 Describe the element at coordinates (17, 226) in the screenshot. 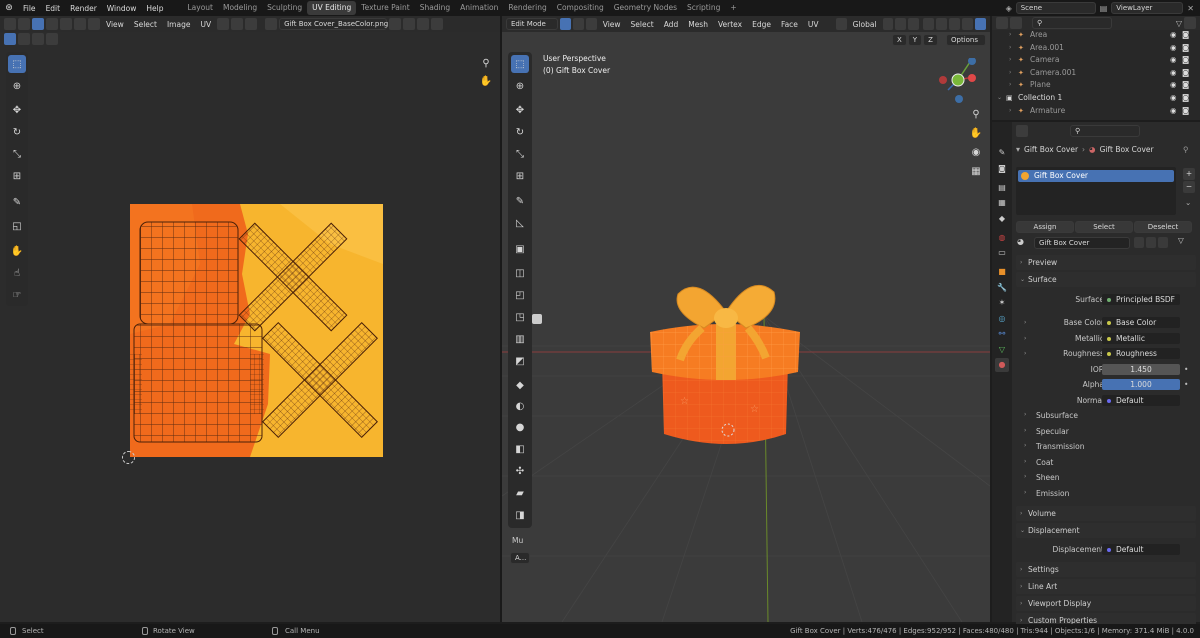

I see `rip-tool-icon: ◱` at that location.